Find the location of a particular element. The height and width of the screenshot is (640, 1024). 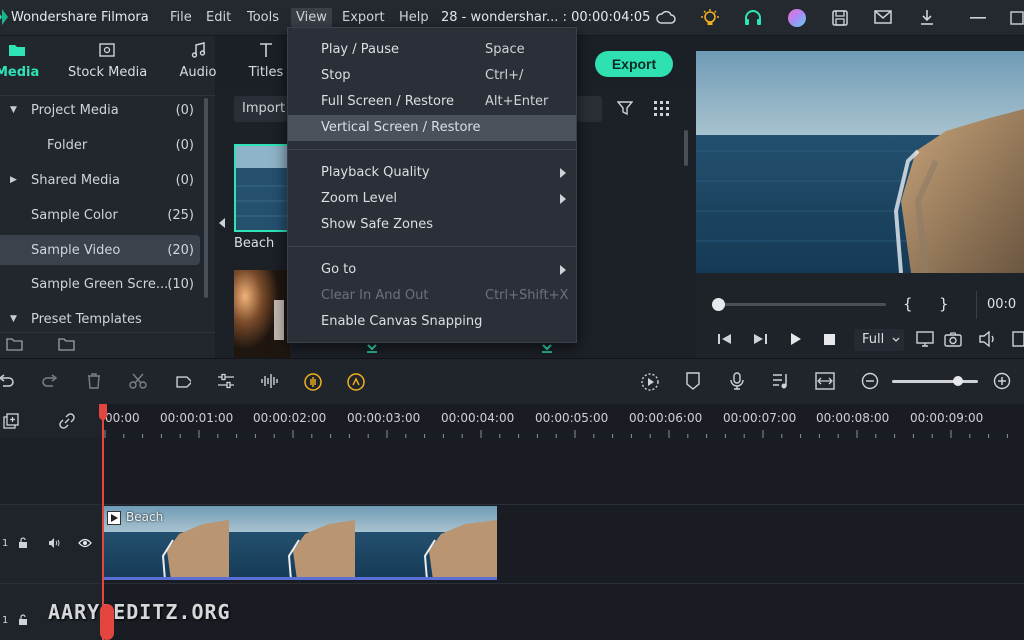

export-button: Export is located at coordinates (634, 64).